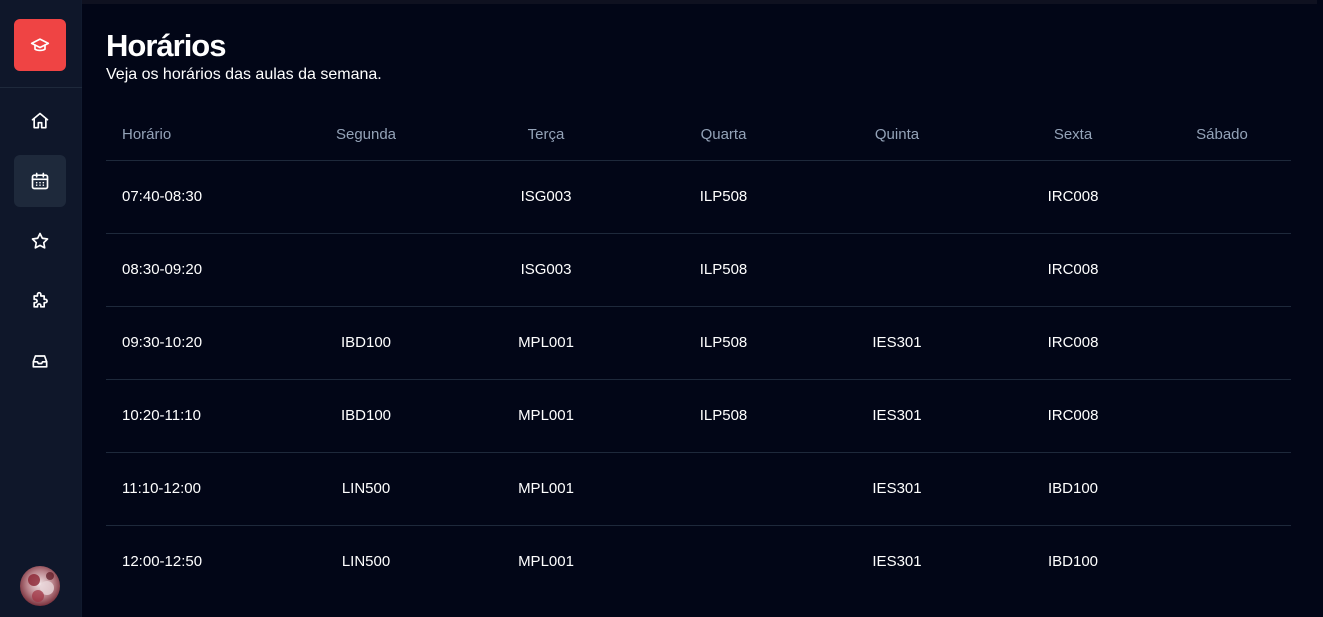  What do you see at coordinates (1320, 308) in the screenshot?
I see `scrollbar-track` at bounding box center [1320, 308].